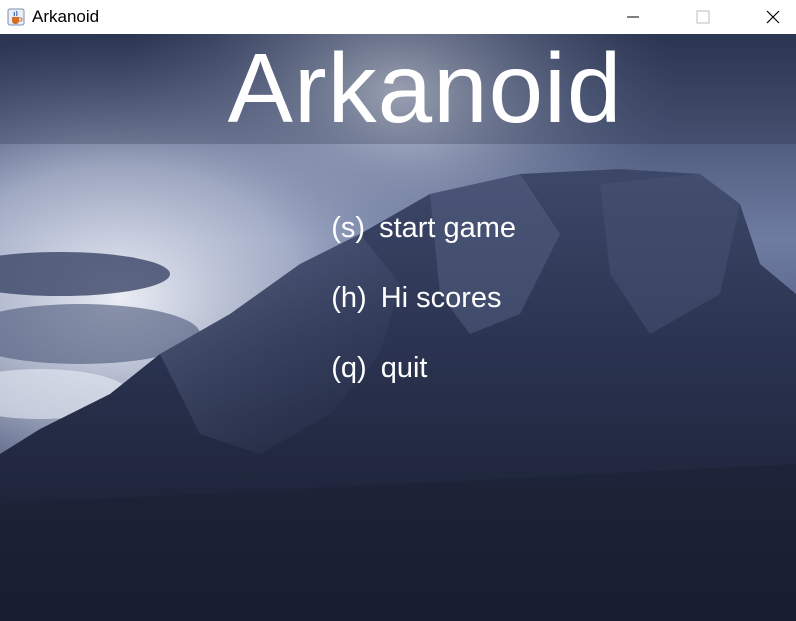 The image size is (796, 621). I want to click on menu-key-hi-scores: (h), so click(349, 298).